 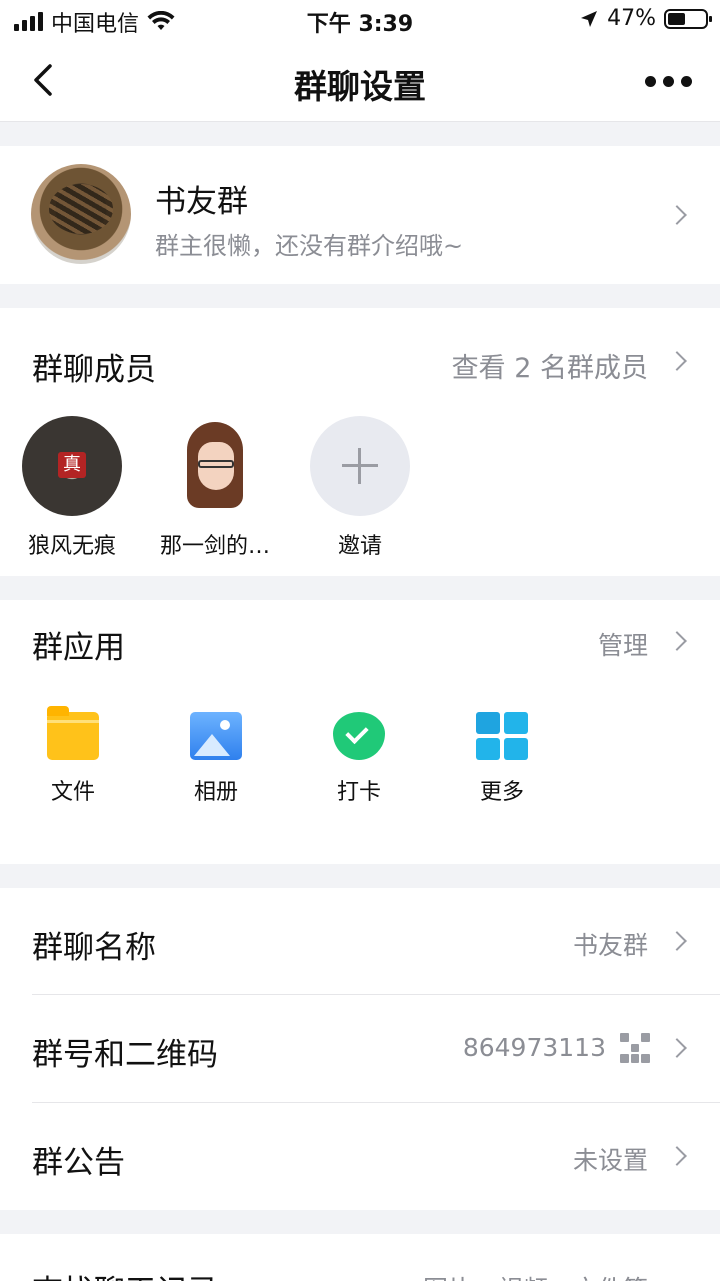 I want to click on avatar: 真, so click(x=72, y=466).